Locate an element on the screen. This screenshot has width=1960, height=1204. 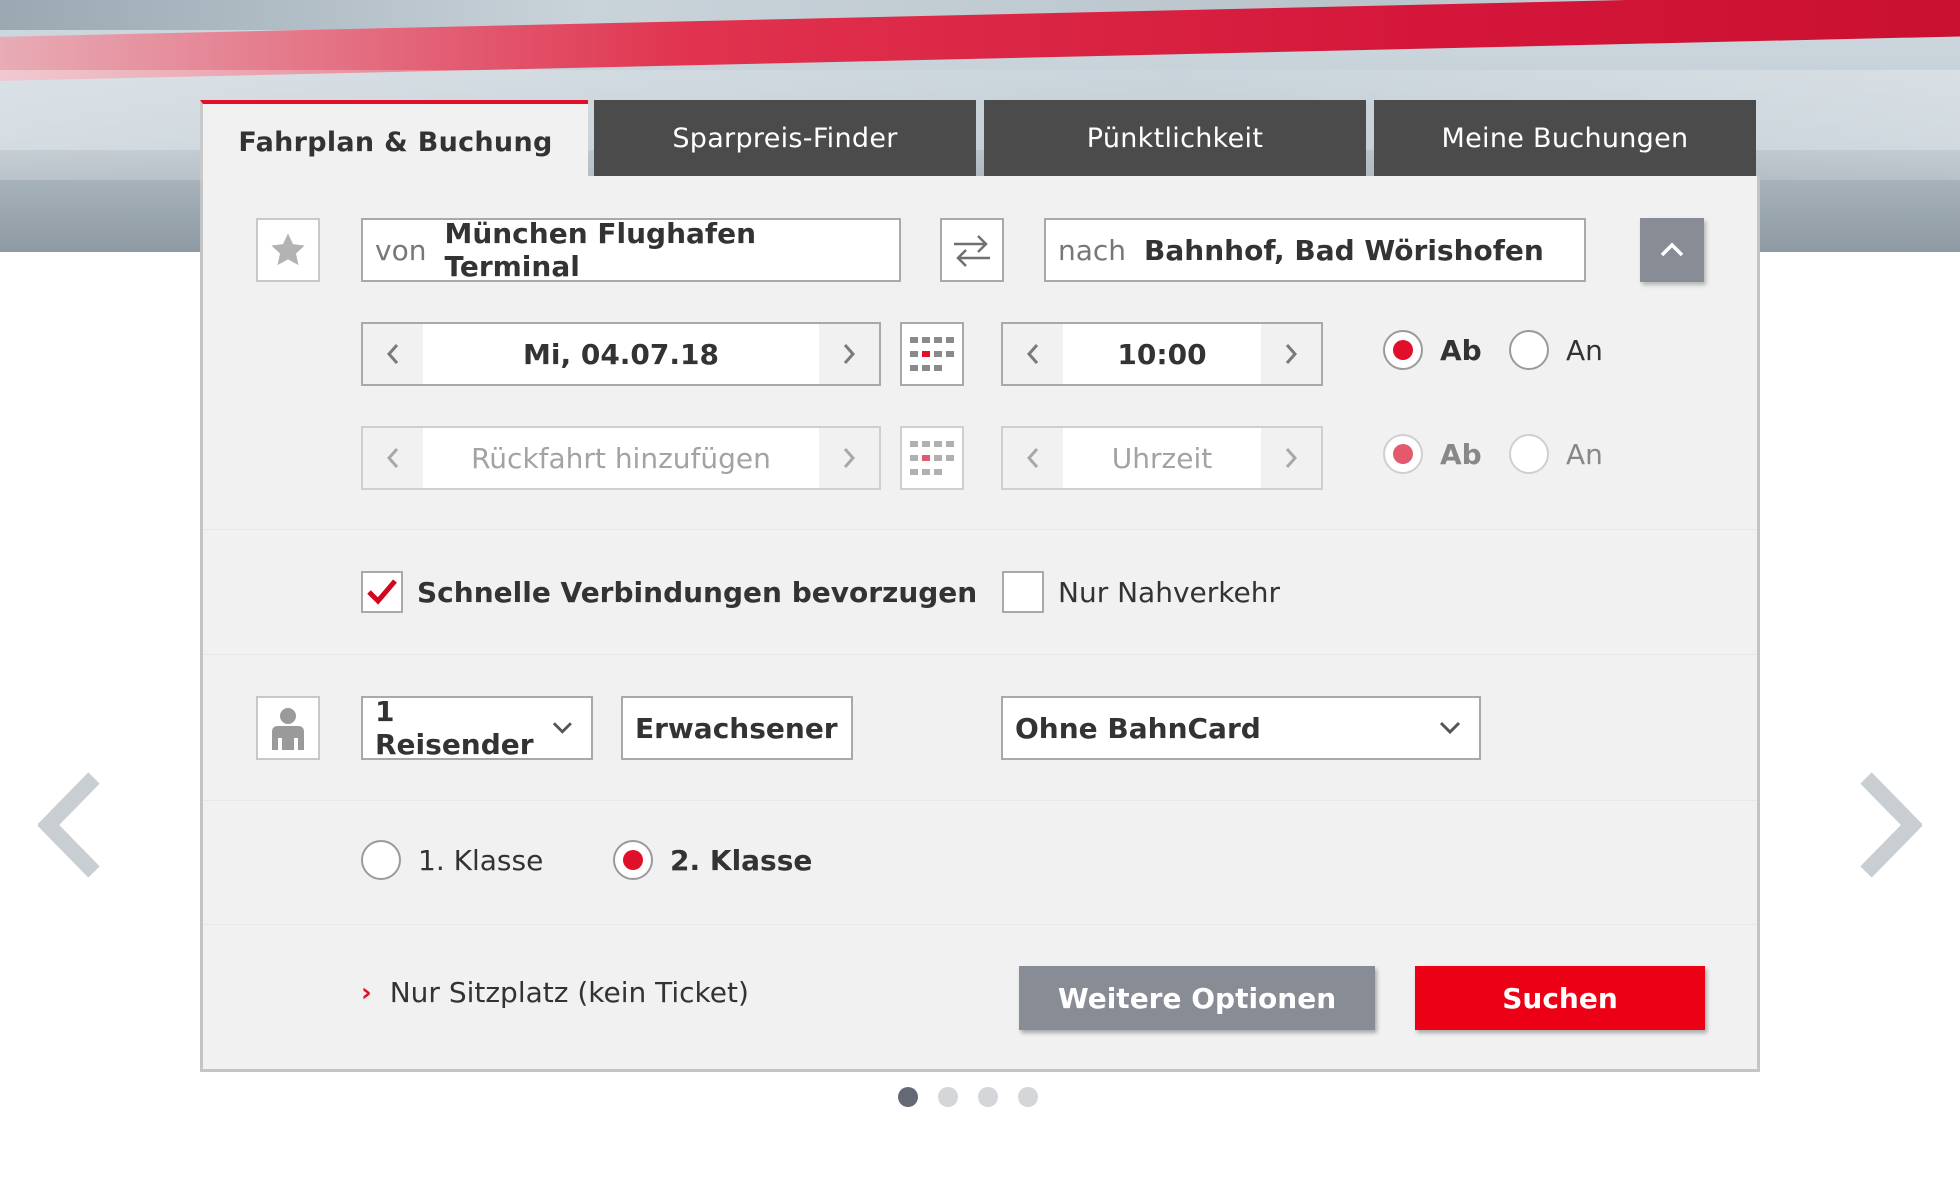
seat-only-link: › Nur Sitzplatz (kein Ticket) is located at coordinates (555, 992).